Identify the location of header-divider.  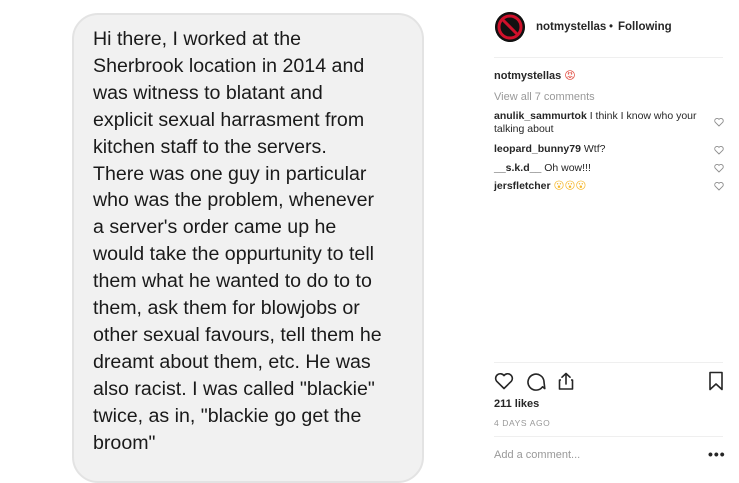
(608, 57).